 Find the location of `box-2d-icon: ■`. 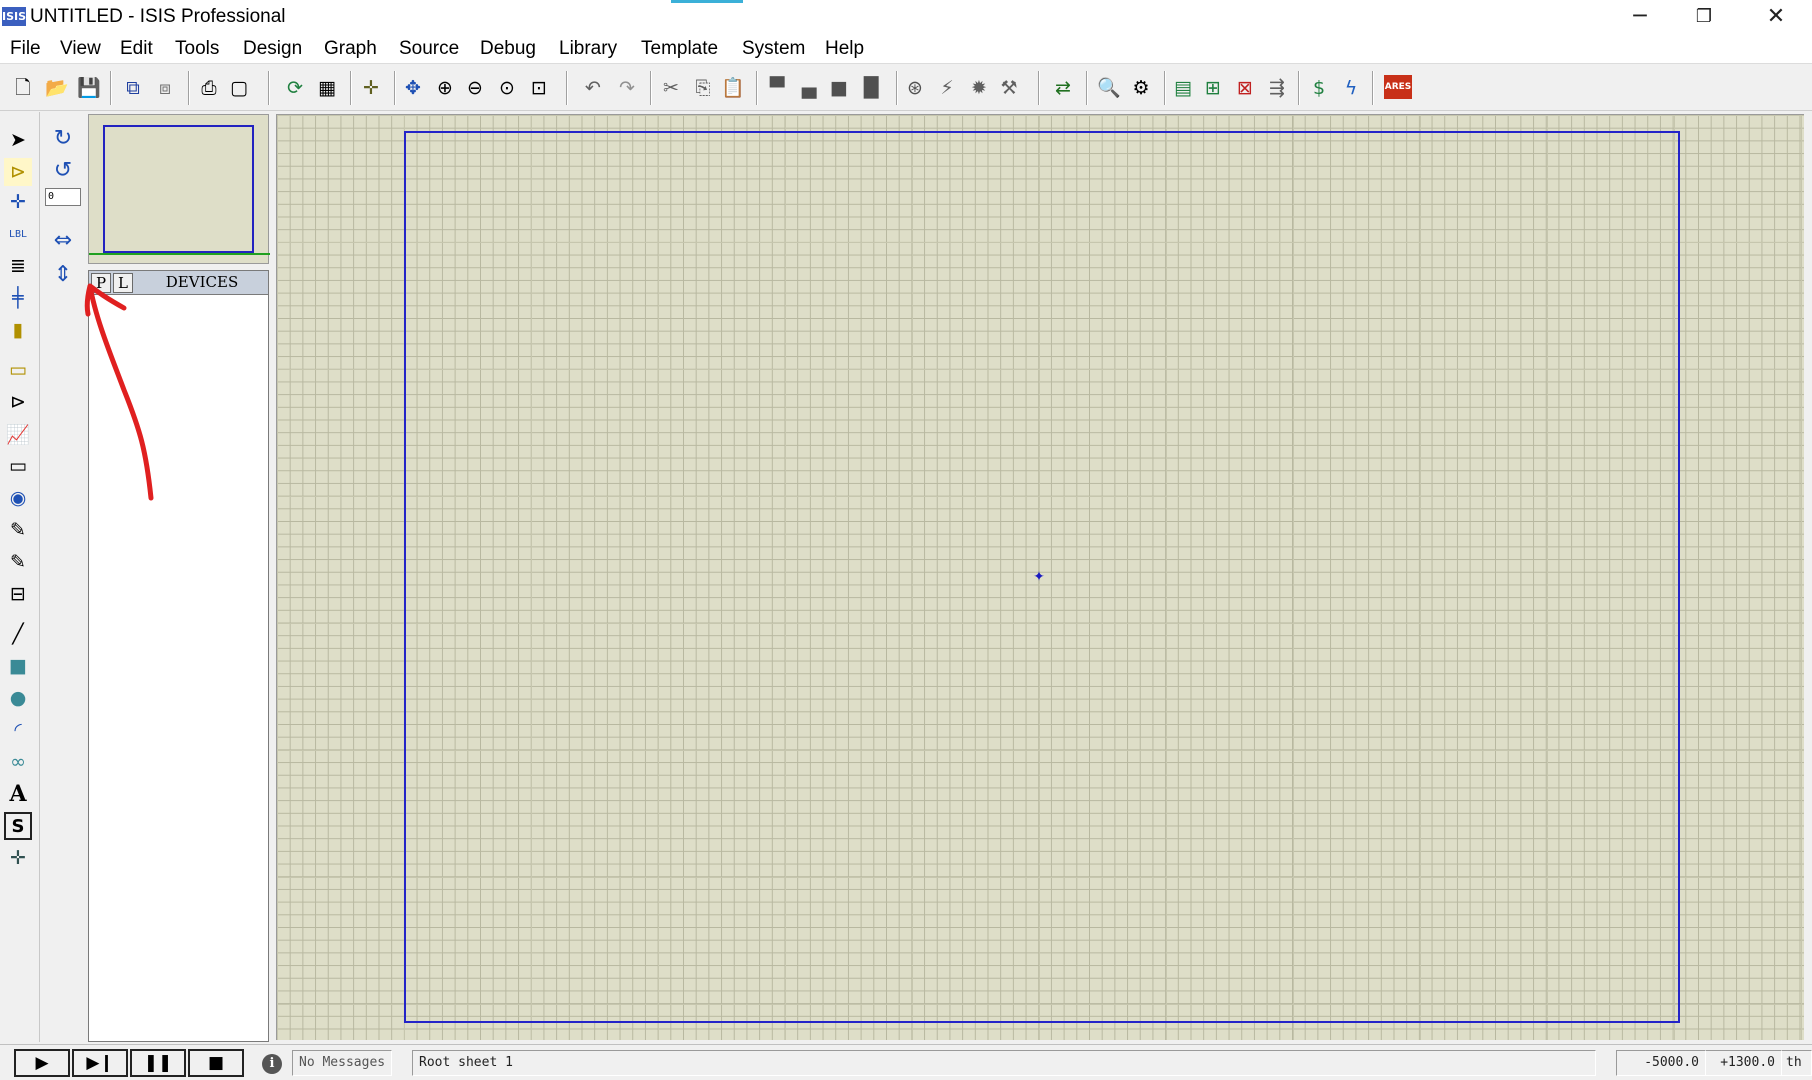

box-2d-icon: ■ is located at coordinates (18, 666).